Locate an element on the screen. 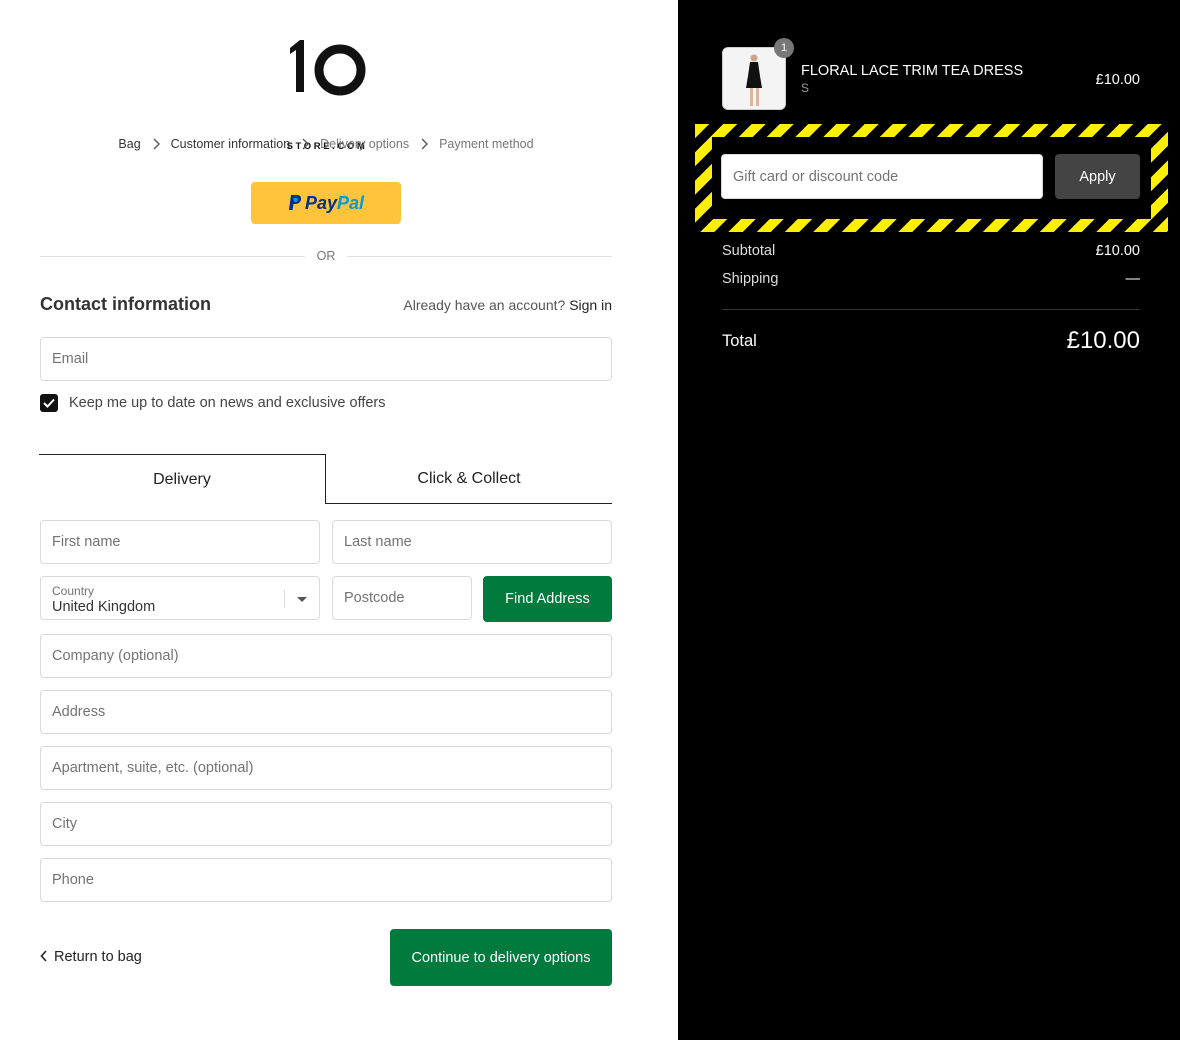 This screenshot has height=1040, width=1180. breadcrumb-payment-method: Payment method is located at coordinates (486, 144).